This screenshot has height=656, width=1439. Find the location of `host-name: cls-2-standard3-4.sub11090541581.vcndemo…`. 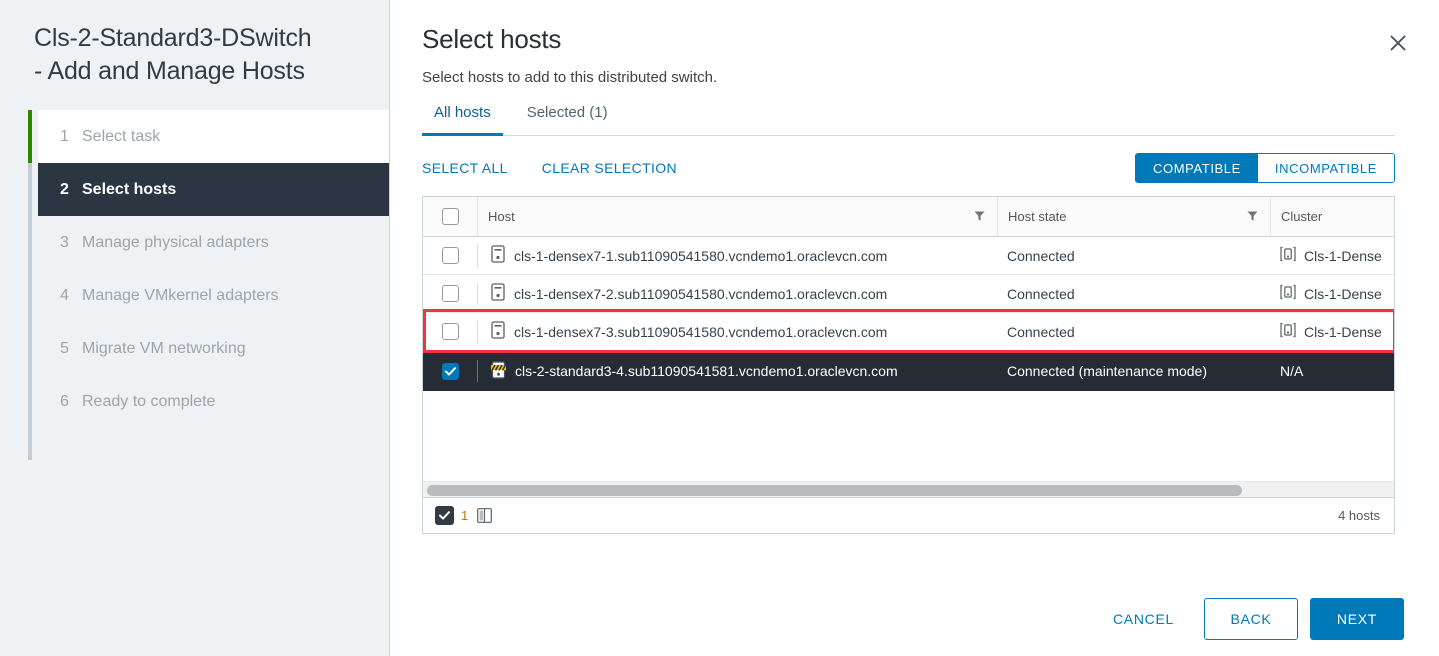

host-name: cls-2-standard3-4.sub11090541581.vcndemo… is located at coordinates (706, 371).